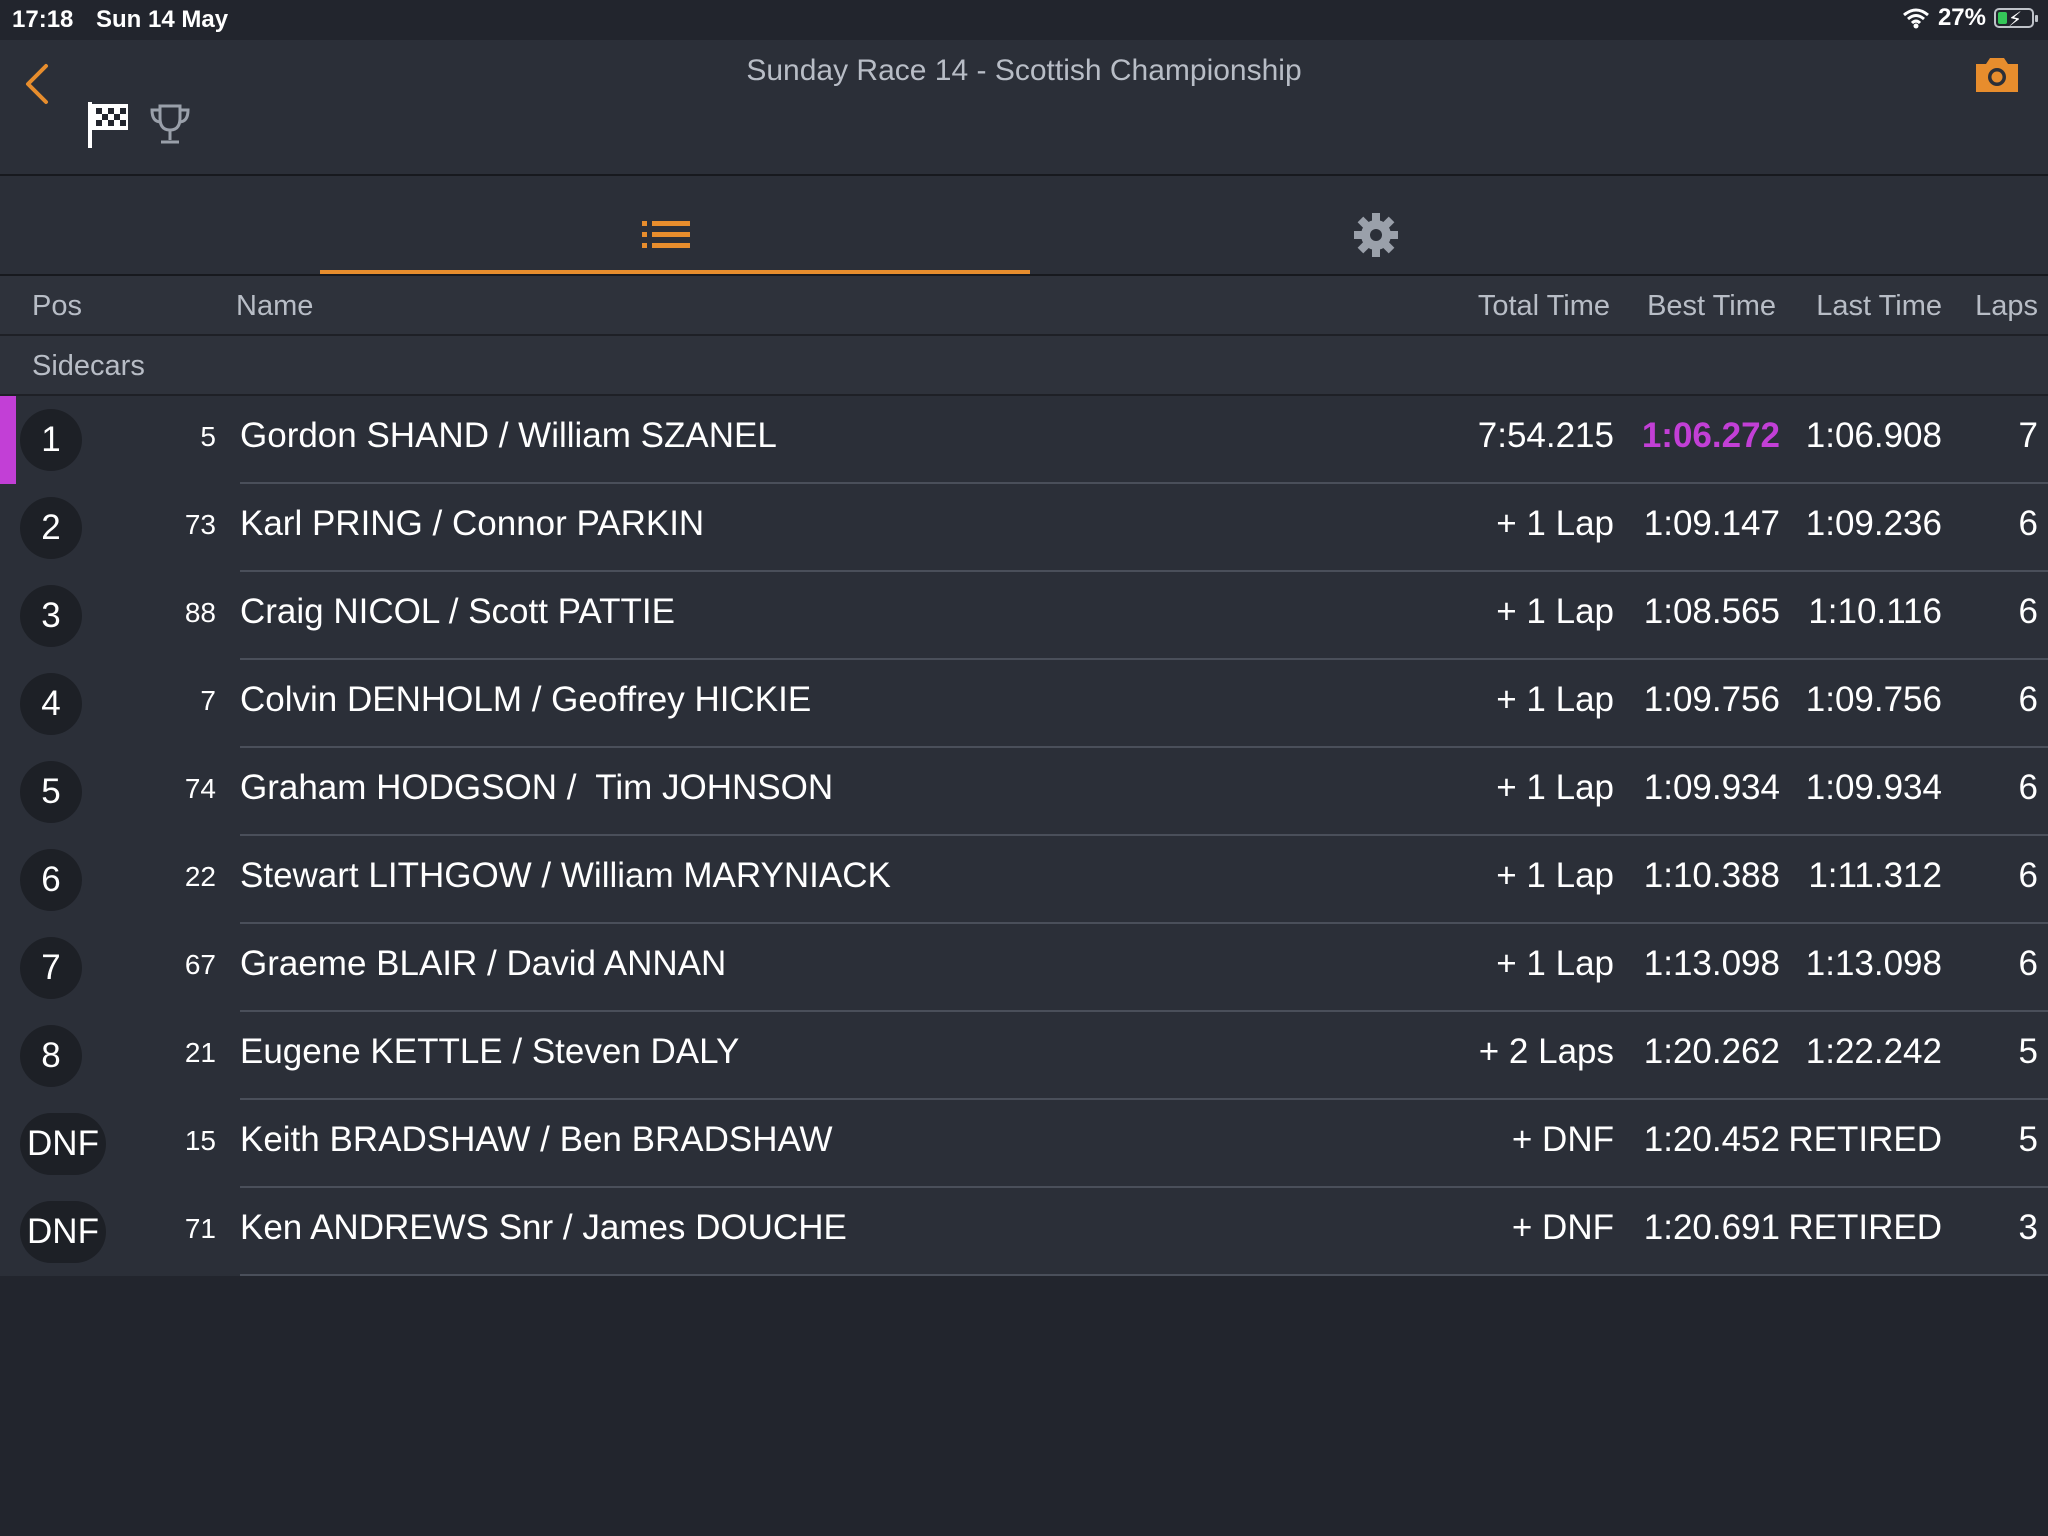  What do you see at coordinates (1024, 366) in the screenshot?
I see `class-group-header: Sidecars` at bounding box center [1024, 366].